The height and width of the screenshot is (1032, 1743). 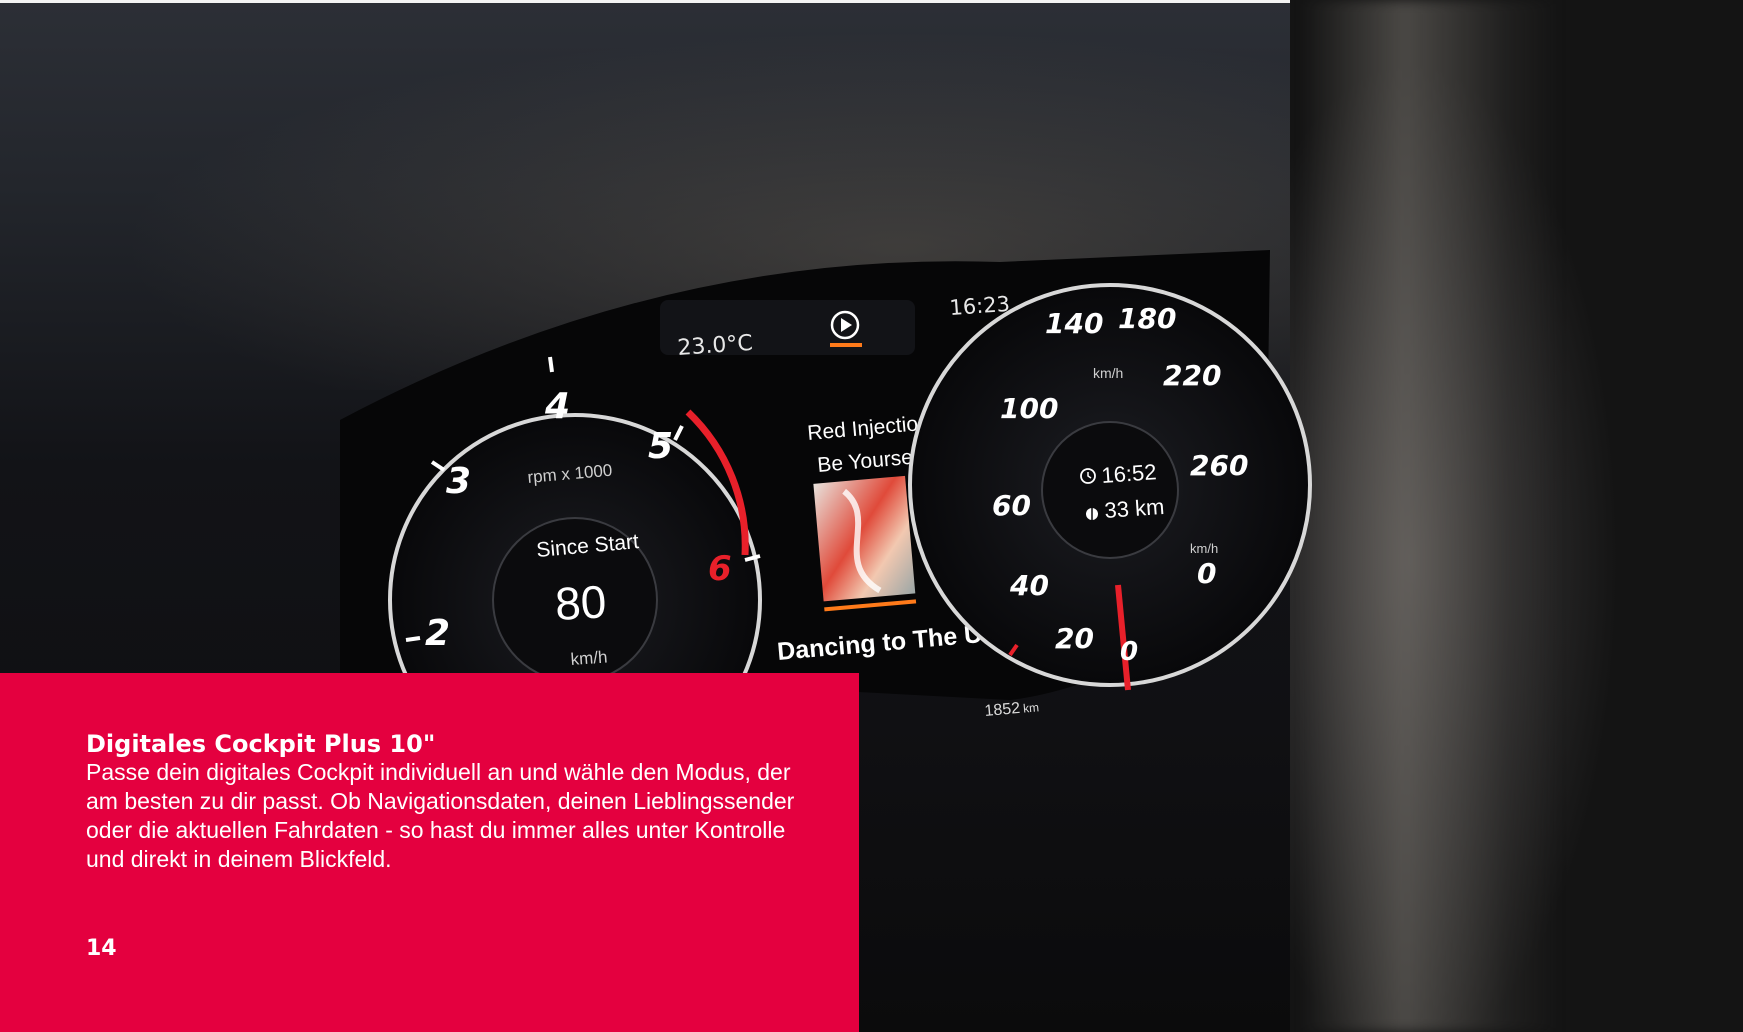 I want to click on odometer: 1852 km, so click(x=1012, y=709).